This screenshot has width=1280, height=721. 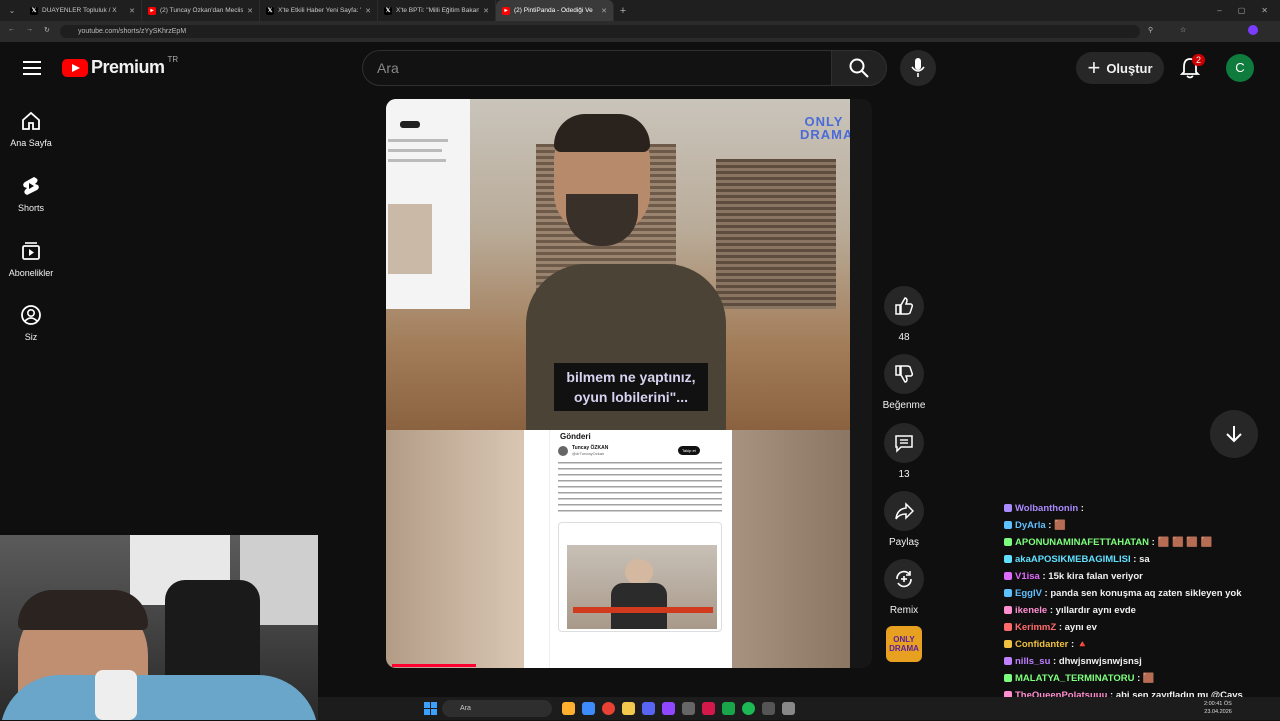 I want to click on plus-icon: +, so click(x=1094, y=67).